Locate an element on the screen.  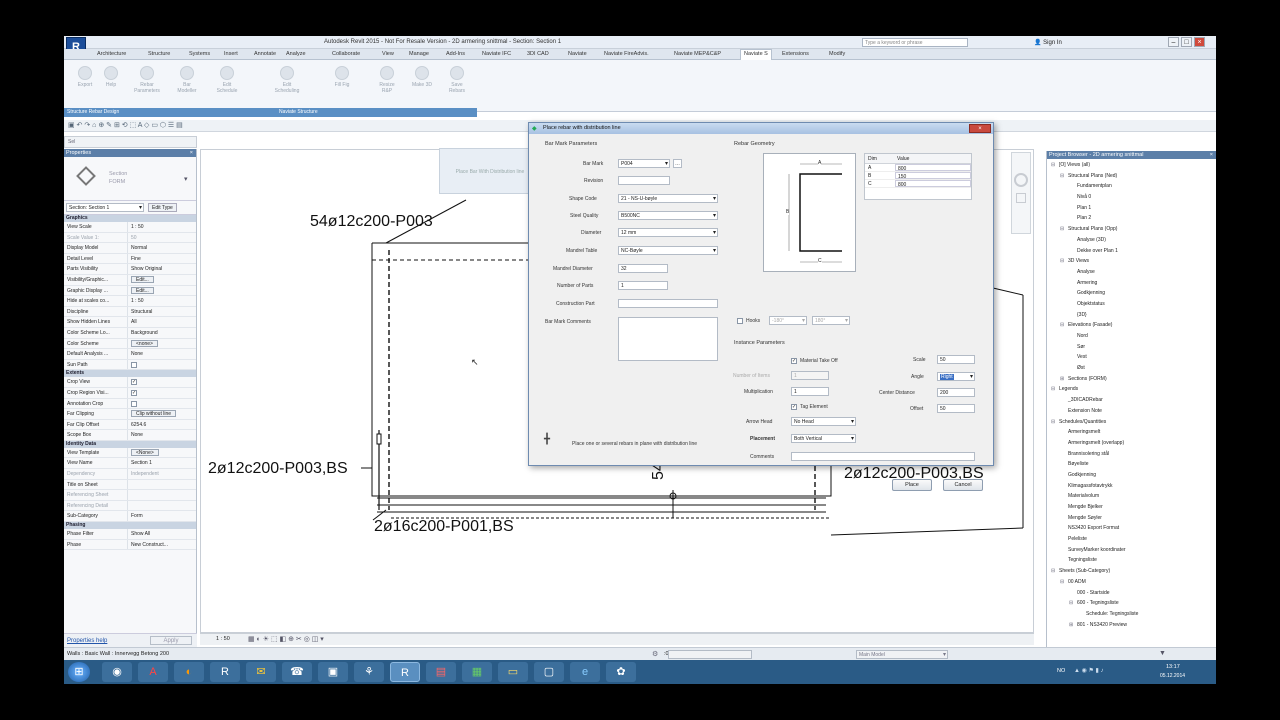
property-value: Section 1 is located at coordinates (162, 463).